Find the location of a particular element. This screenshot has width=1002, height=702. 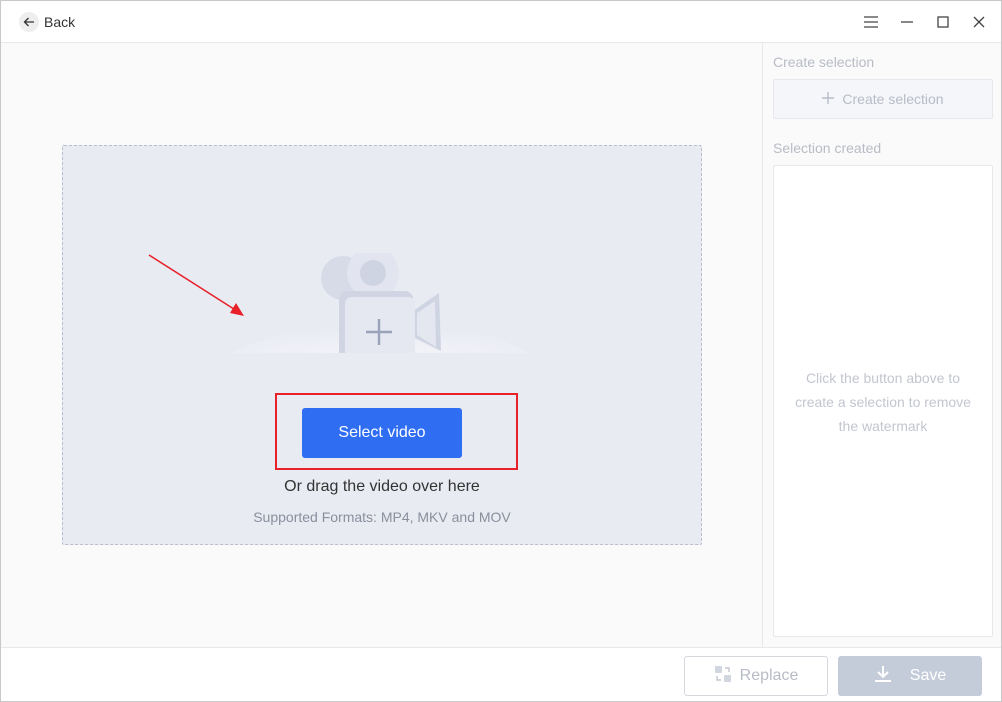

supported-formats: Supported Formats: MP4, MKV and MOV is located at coordinates (382, 517).